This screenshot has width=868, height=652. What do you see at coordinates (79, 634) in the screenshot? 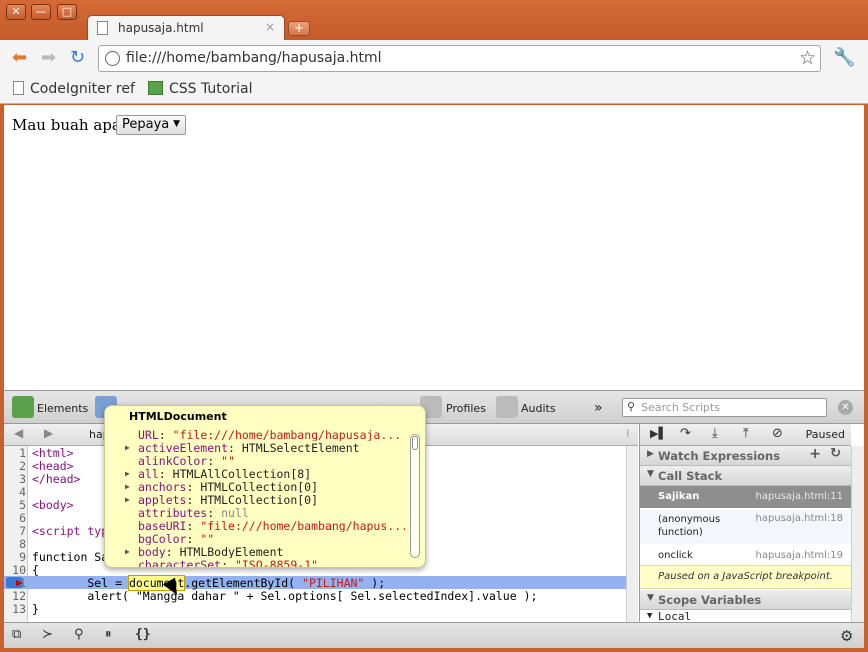
I see `inspect-search-icon: ⚲` at bounding box center [79, 634].